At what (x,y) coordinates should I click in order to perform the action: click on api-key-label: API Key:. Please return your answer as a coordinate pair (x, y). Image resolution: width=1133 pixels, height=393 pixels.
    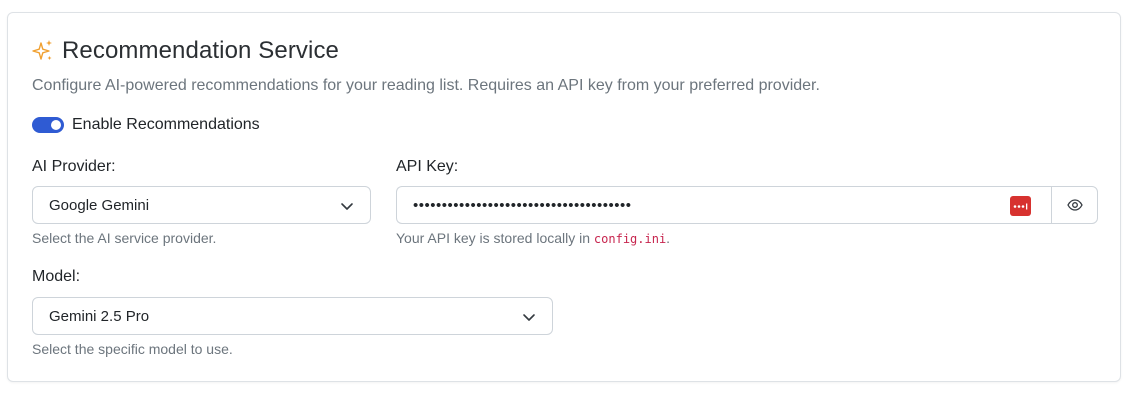
    Looking at the image, I should click on (427, 166).